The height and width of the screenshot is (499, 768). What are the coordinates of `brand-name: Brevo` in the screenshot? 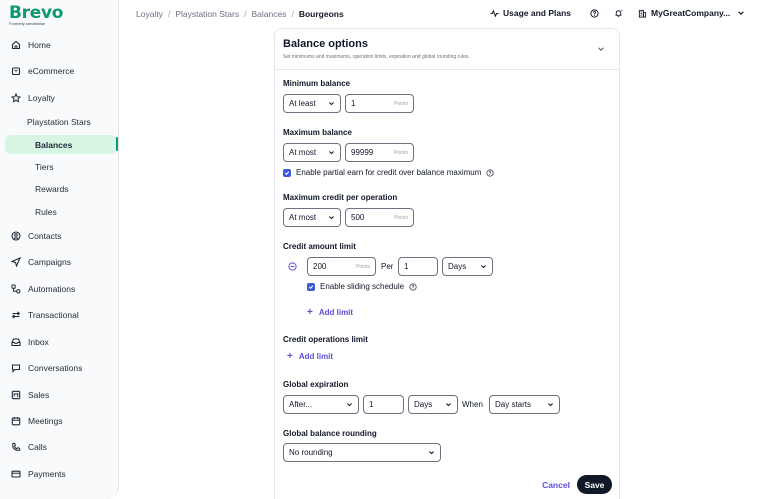 It's located at (36, 13).